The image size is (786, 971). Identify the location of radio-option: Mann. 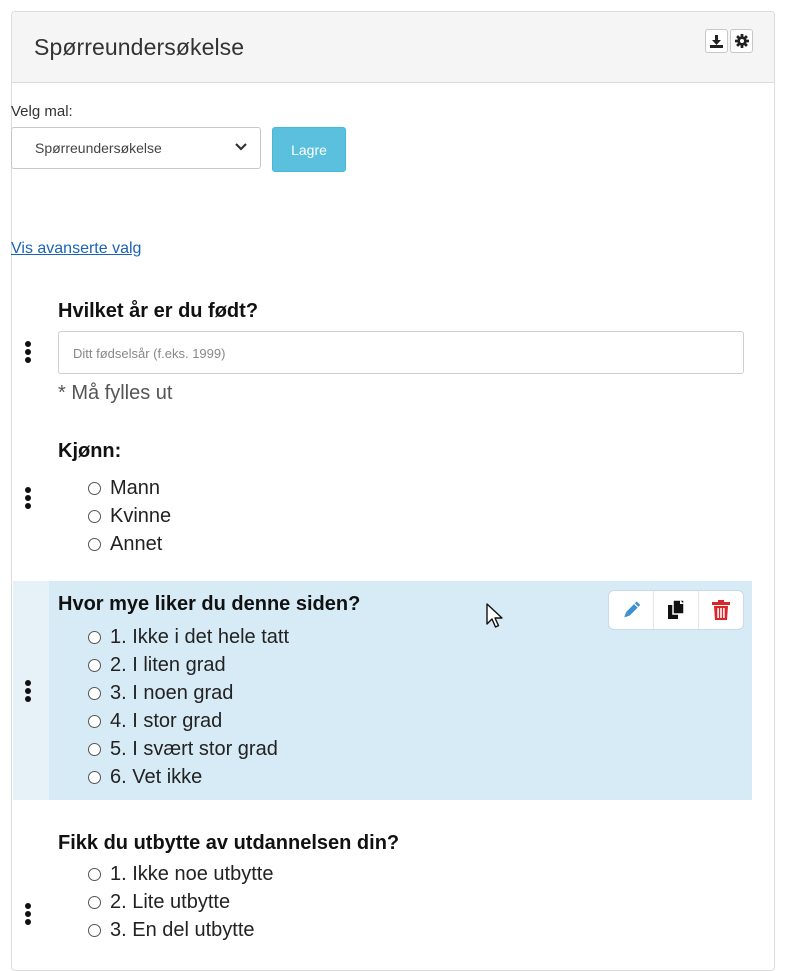
(129, 488).